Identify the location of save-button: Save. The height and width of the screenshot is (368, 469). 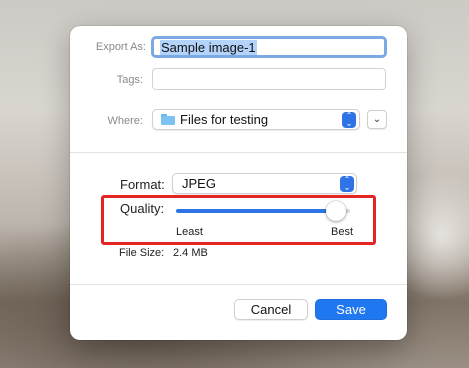
(351, 309).